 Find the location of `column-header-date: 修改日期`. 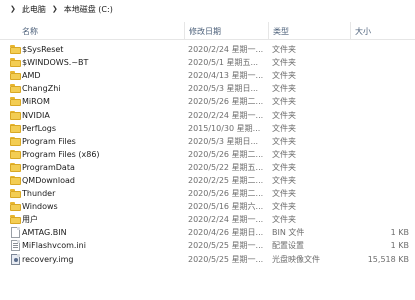

column-header-date: 修改日期 is located at coordinates (202, 31).